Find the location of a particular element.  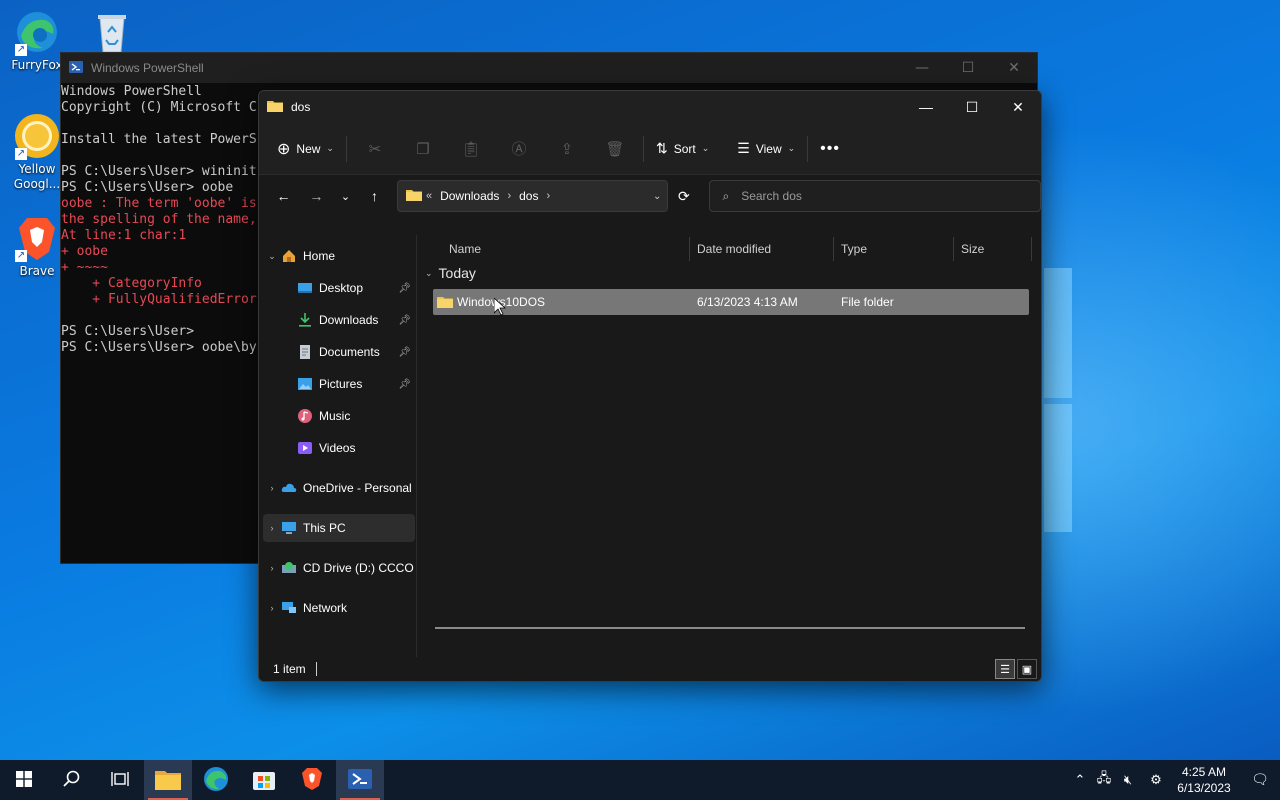

navigation-pane: ⌄ Home Desktop 📌︎ Downloads 📌︎ Documents is located at coordinates (338, 447).